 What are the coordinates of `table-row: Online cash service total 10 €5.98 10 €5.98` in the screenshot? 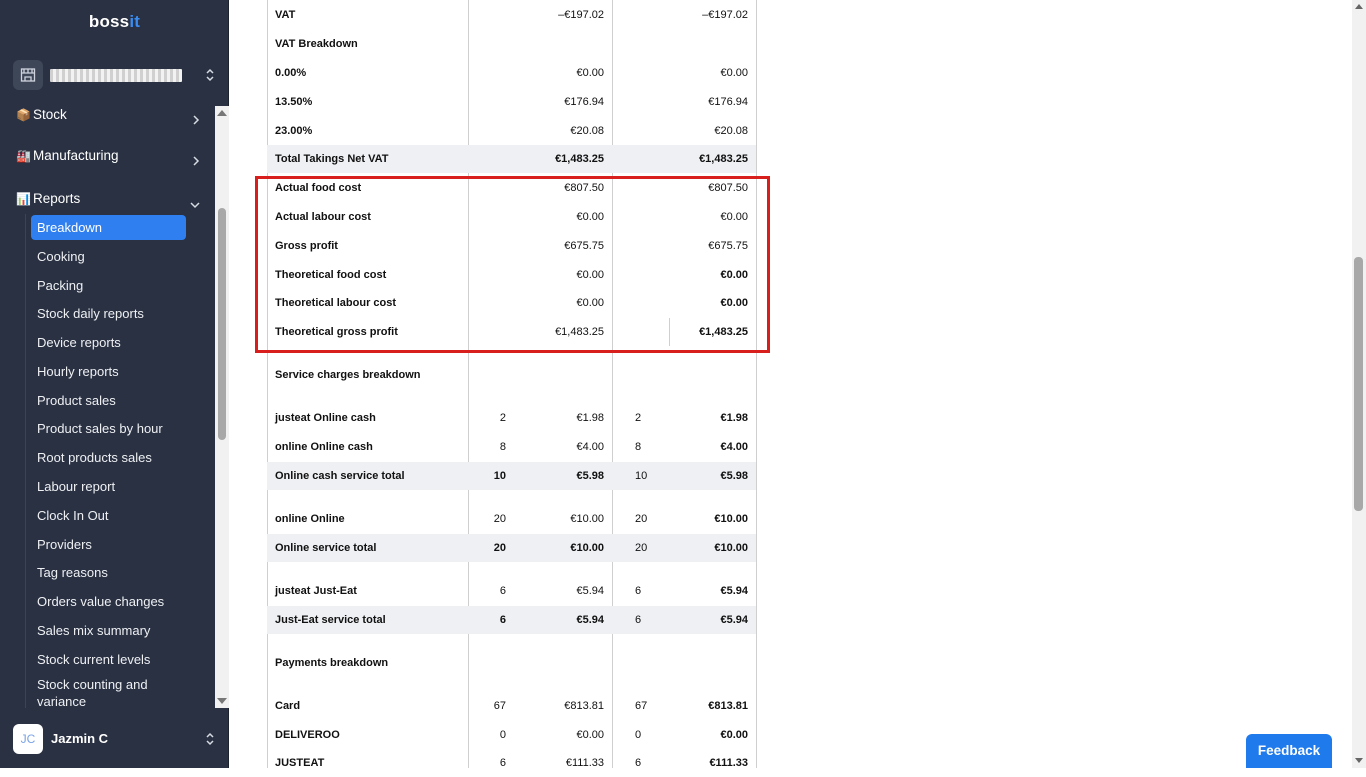 It's located at (511, 476).